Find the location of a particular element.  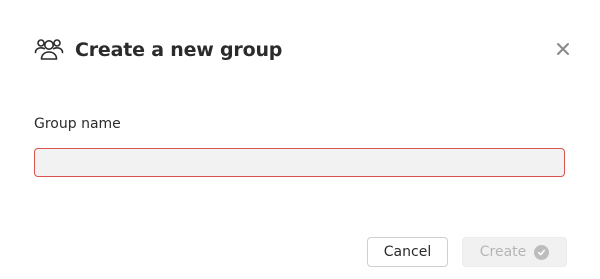

cancel-button: Cancel is located at coordinates (407, 252).